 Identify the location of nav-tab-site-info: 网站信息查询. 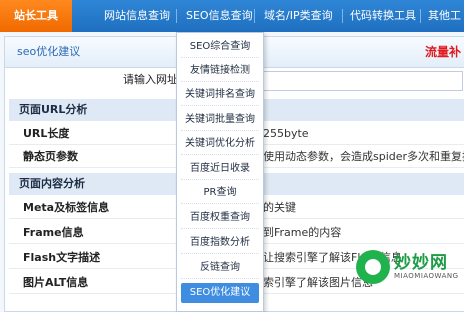
(137, 16).